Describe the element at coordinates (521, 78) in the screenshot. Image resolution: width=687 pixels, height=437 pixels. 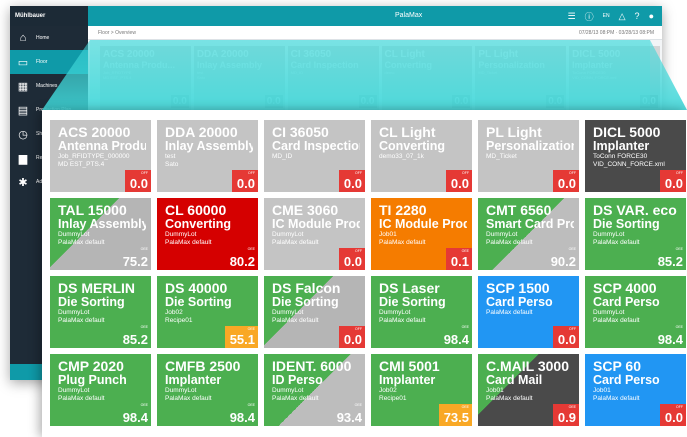
I see `mini-machine-tile: PL Light Personalization MD_Ticket 0.0` at that location.